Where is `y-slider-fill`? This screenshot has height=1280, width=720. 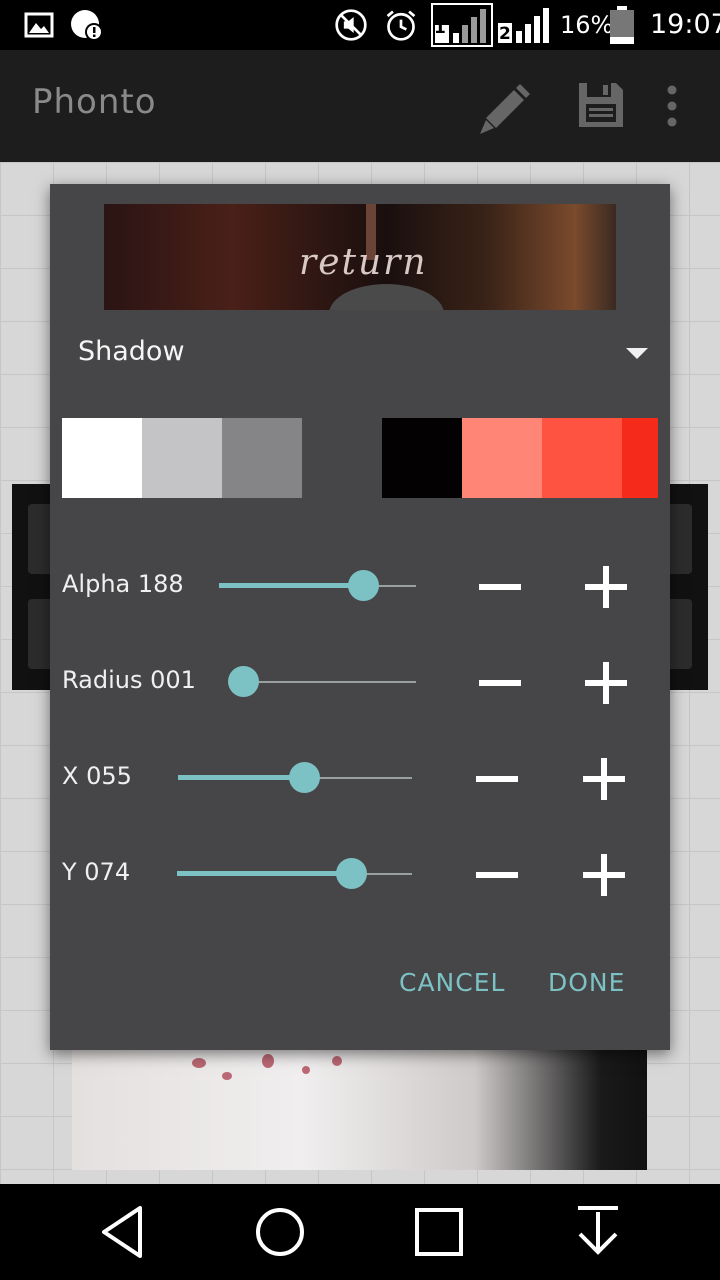 y-slider-fill is located at coordinates (264, 873).